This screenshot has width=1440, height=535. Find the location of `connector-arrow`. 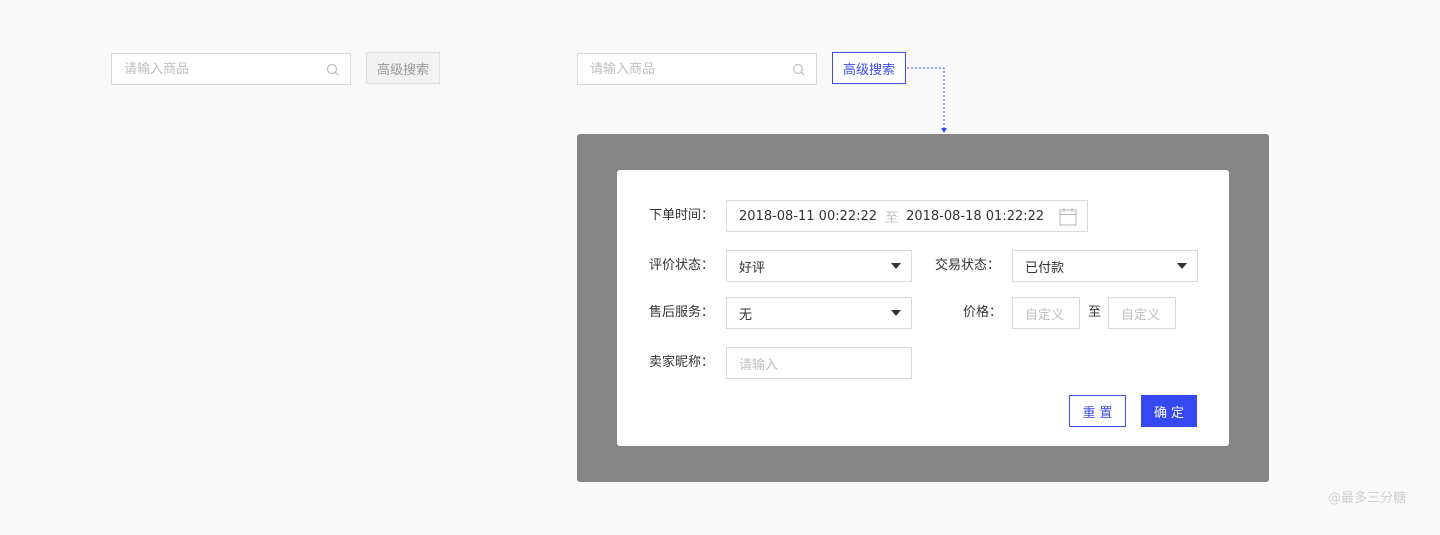

connector-arrow is located at coordinates (927, 100).